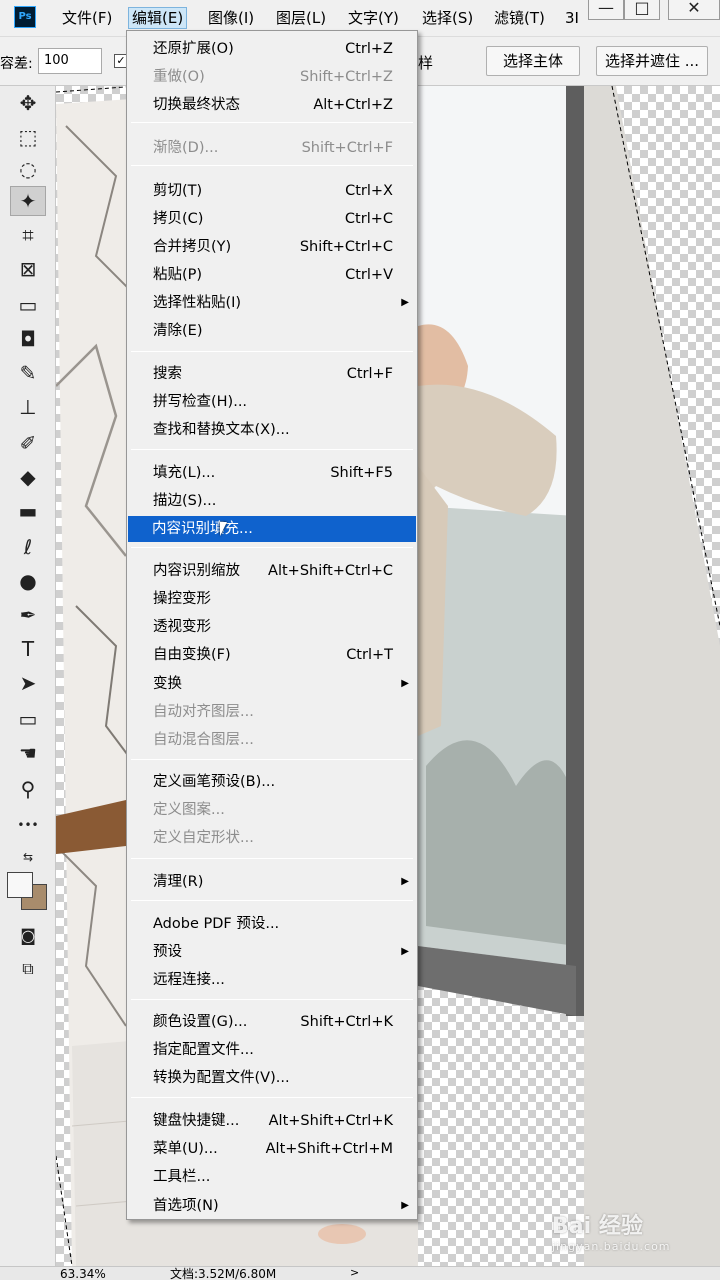  I want to click on photoshop-logo-icon: Ps, so click(25, 17).